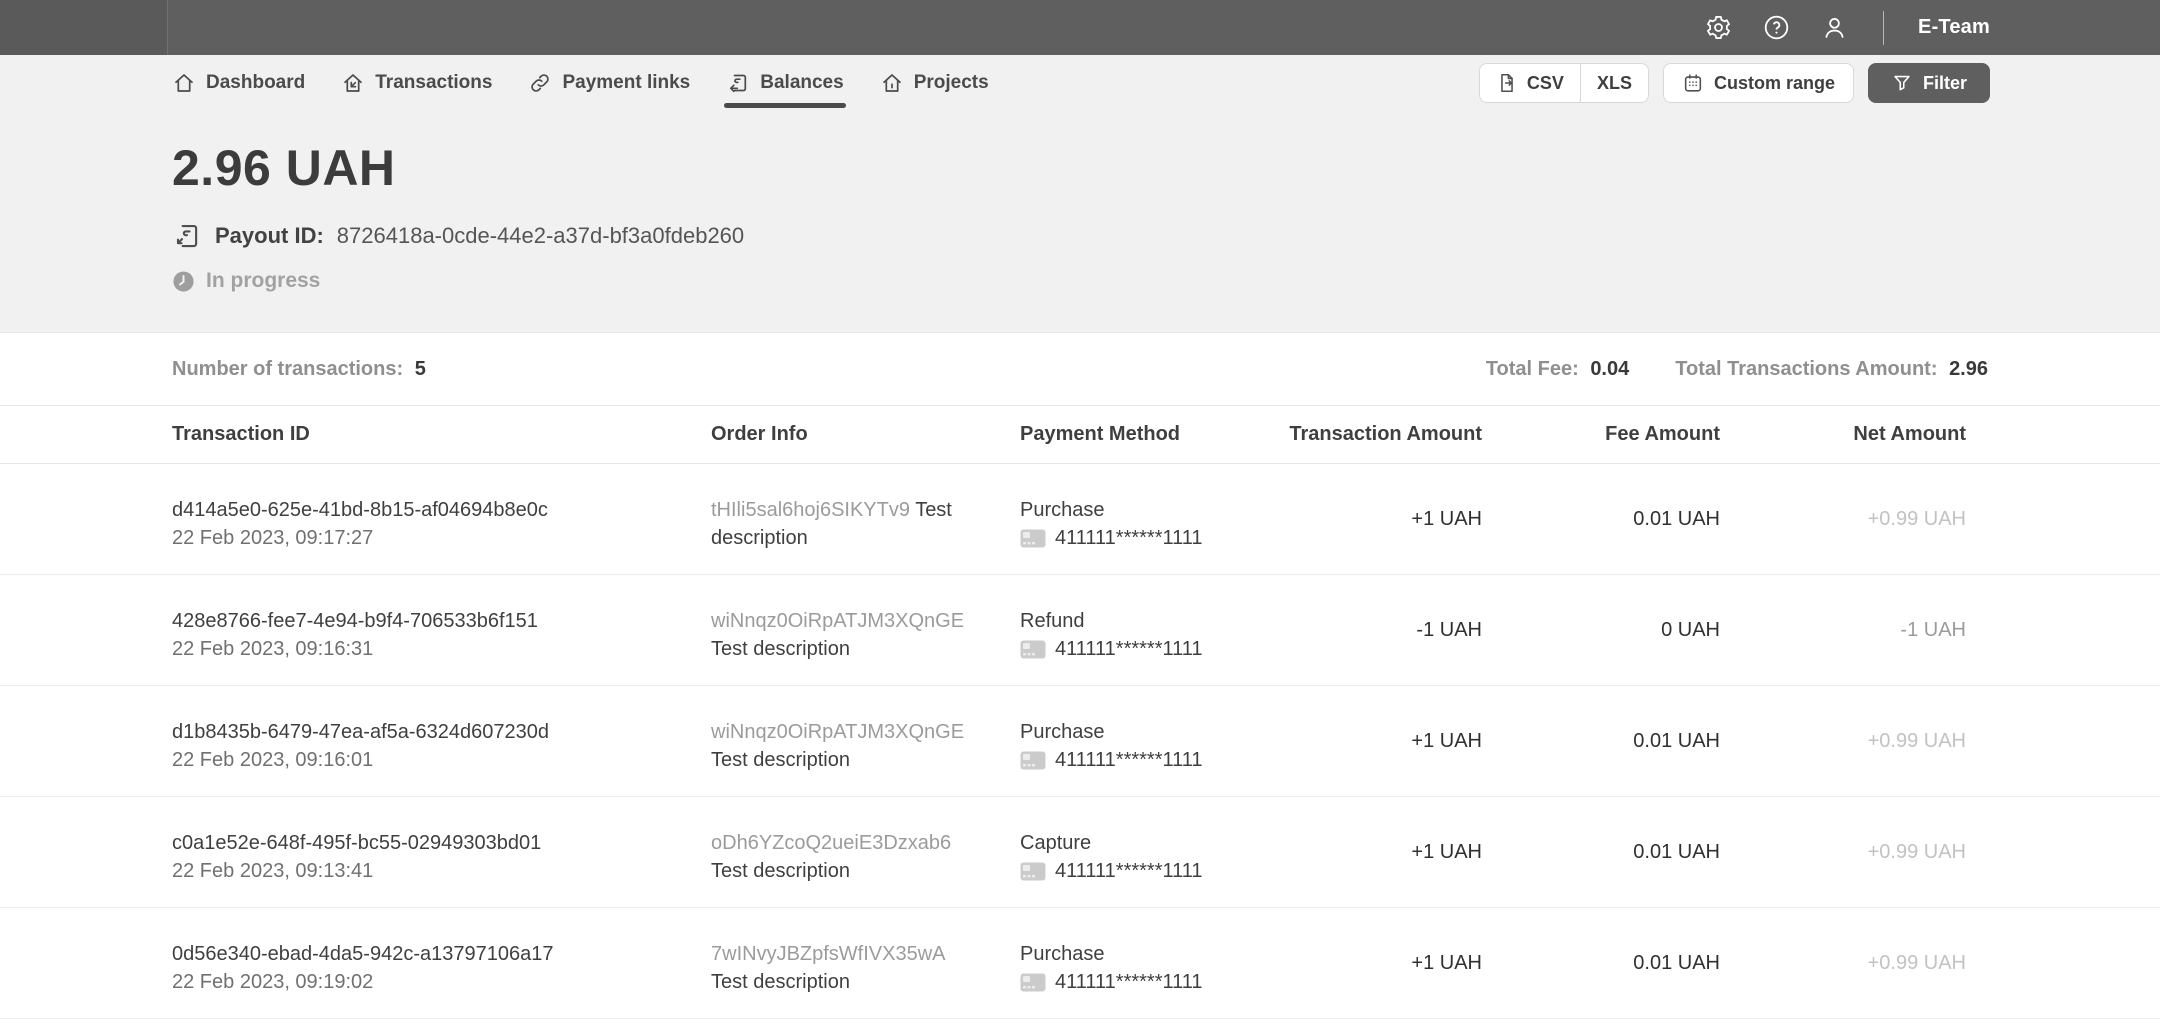 The width and height of the screenshot is (2160, 1019). I want to click on transactions-count-label: Number of transactions:, so click(288, 368).